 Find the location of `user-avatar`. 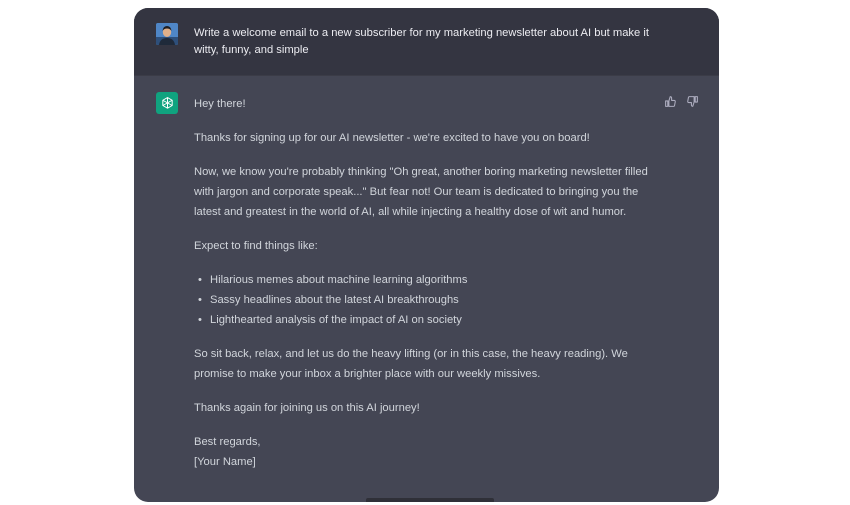

user-avatar is located at coordinates (167, 34).